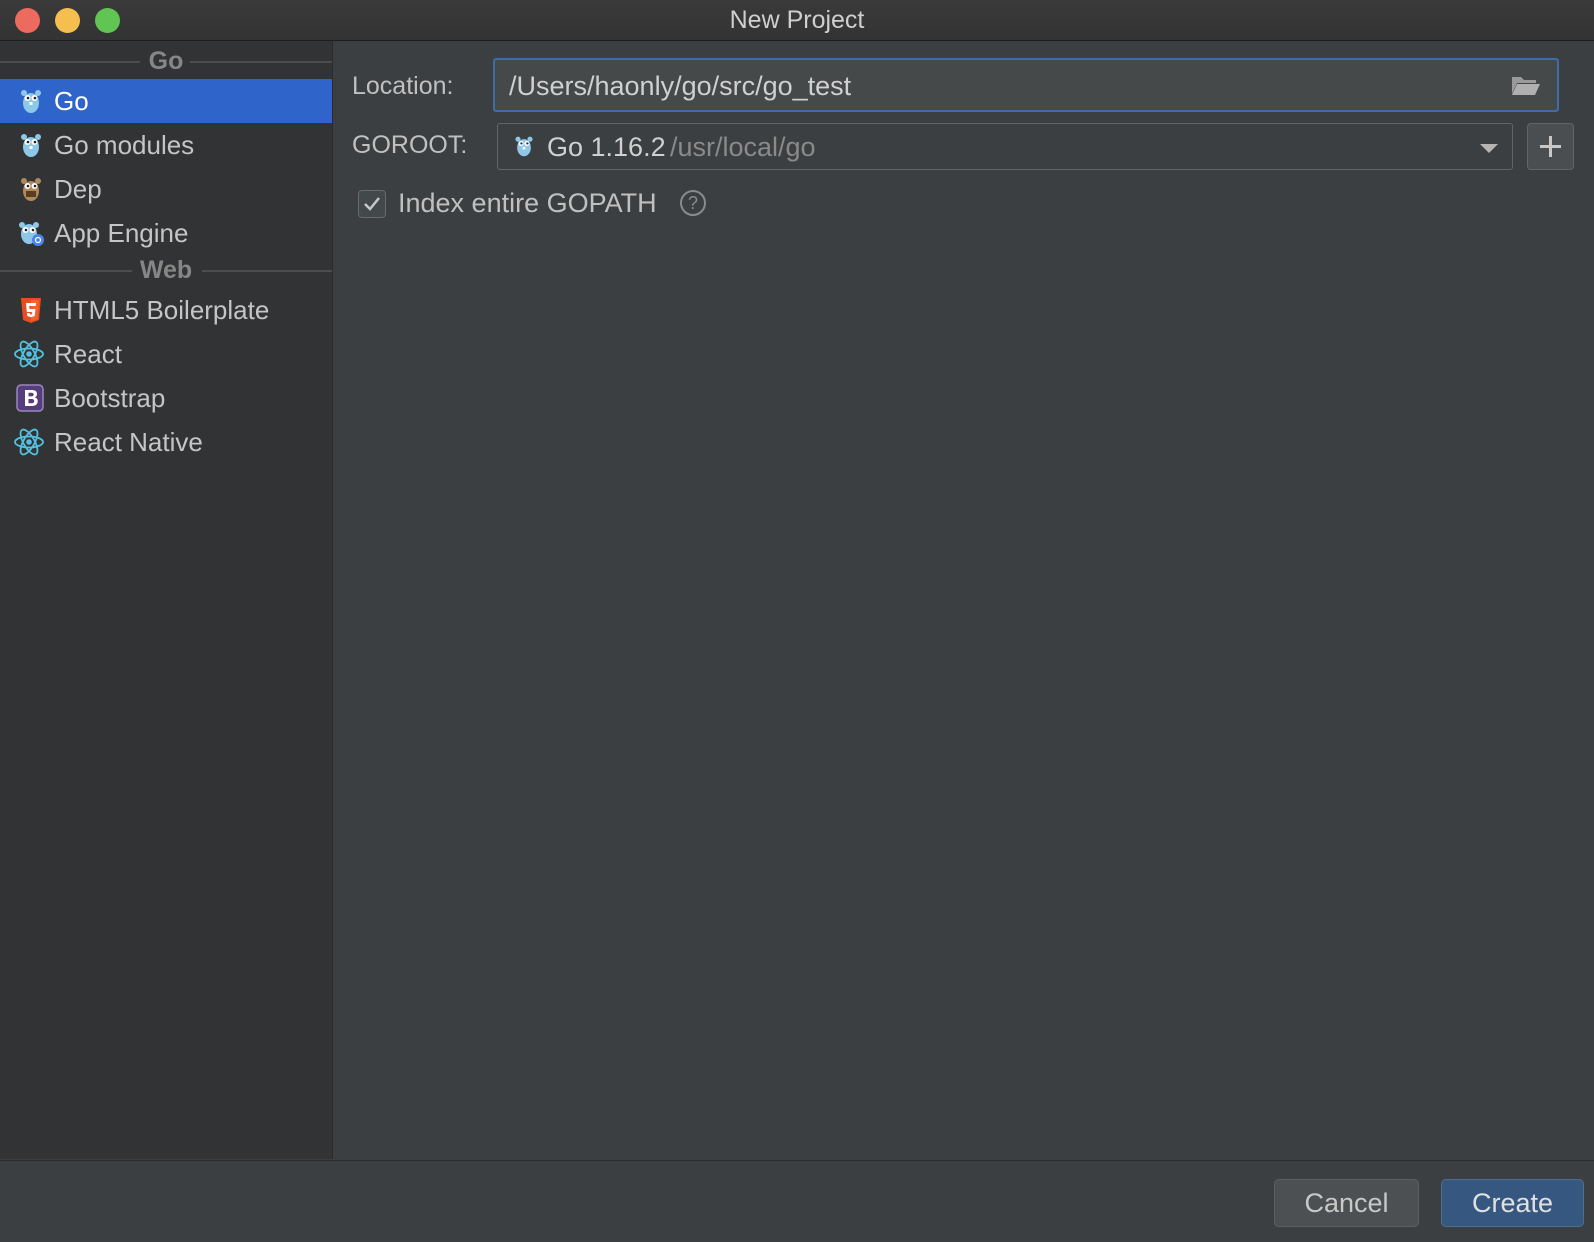  I want to click on app-engine-icon, so click(31, 234).